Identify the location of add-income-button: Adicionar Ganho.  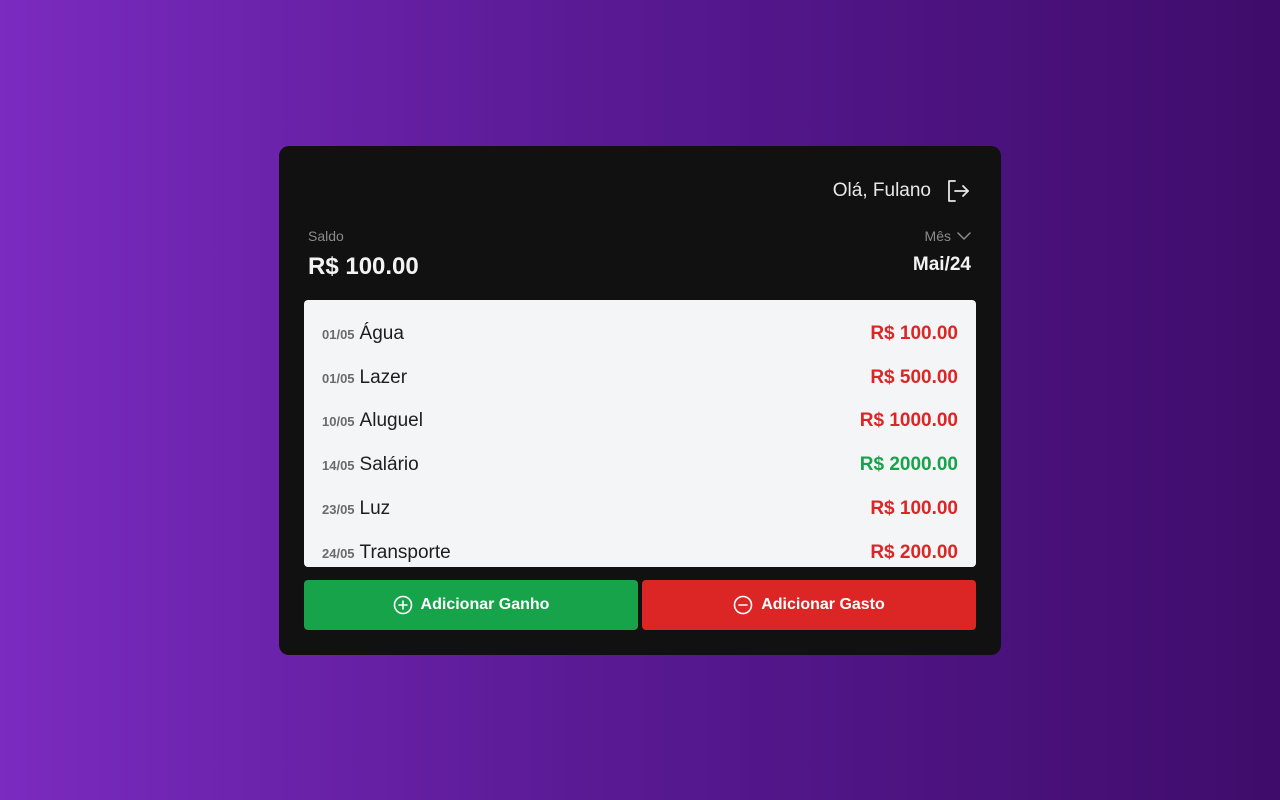
(471, 605).